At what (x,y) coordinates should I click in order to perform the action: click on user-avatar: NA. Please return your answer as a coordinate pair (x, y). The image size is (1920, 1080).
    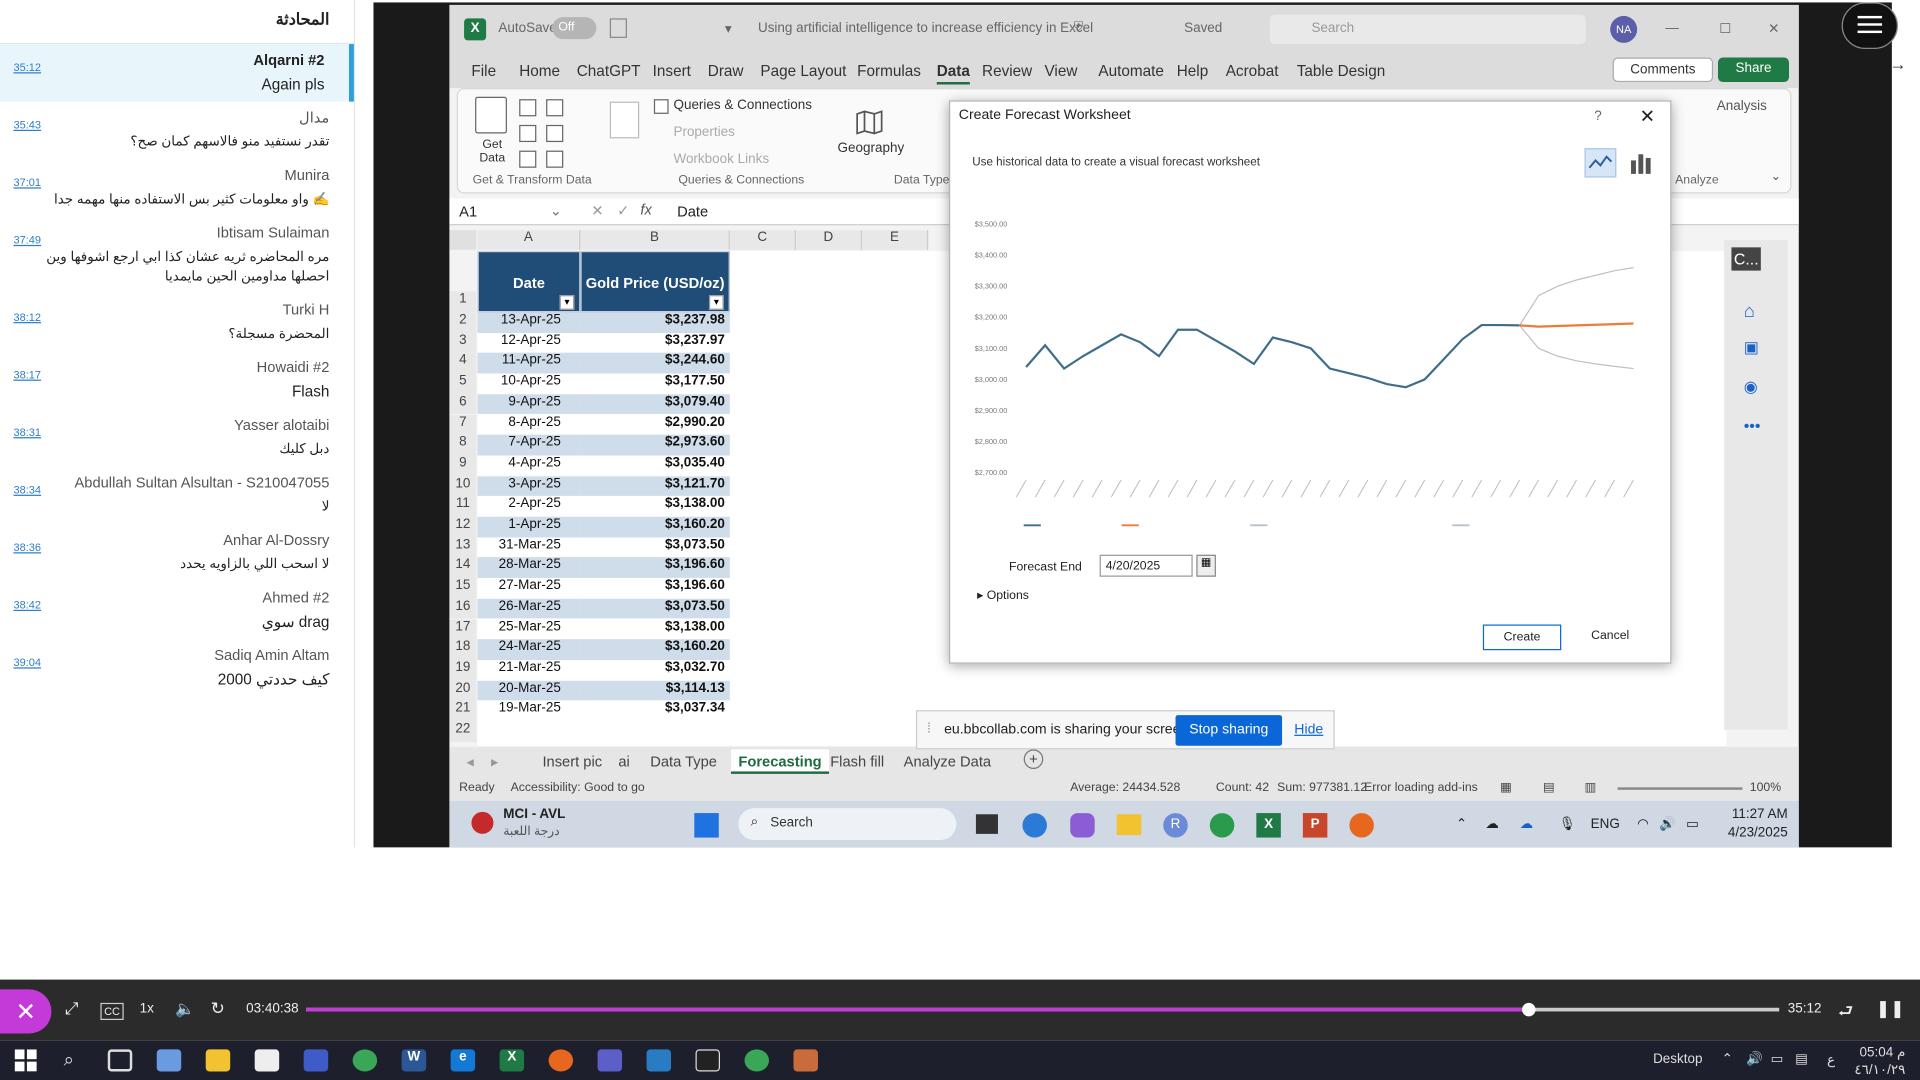
    Looking at the image, I should click on (1624, 29).